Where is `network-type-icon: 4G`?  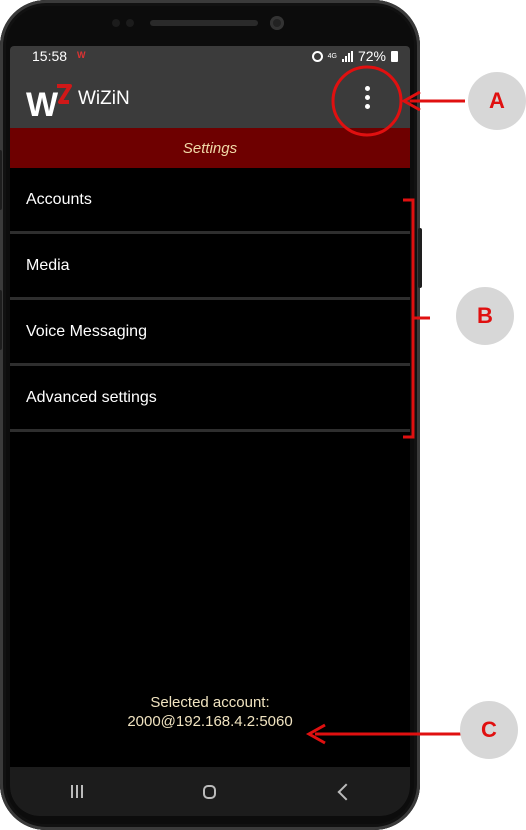
network-type-icon: 4G is located at coordinates (332, 56).